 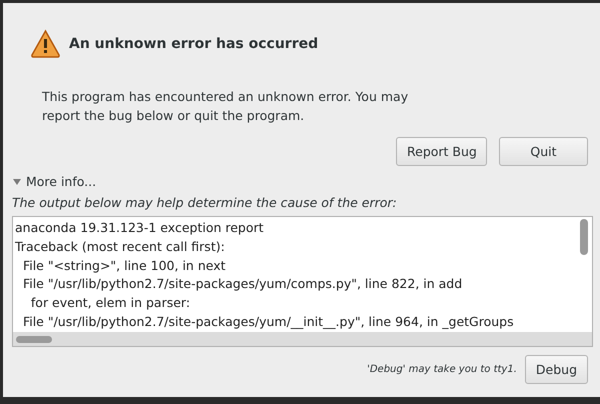 What do you see at coordinates (226, 106) in the screenshot?
I see `error-message: This program has encountered an unknown error. You may report the bug below or quit the program.` at bounding box center [226, 106].